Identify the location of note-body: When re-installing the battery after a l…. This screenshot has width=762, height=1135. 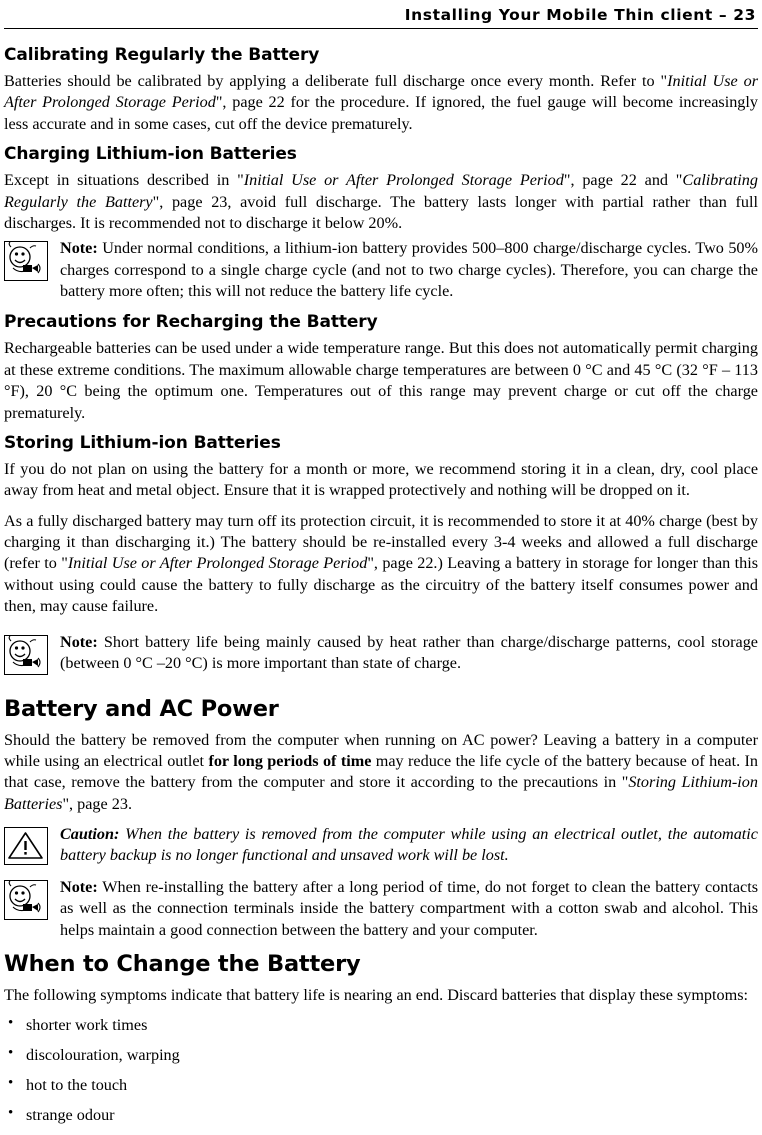
(409, 908).